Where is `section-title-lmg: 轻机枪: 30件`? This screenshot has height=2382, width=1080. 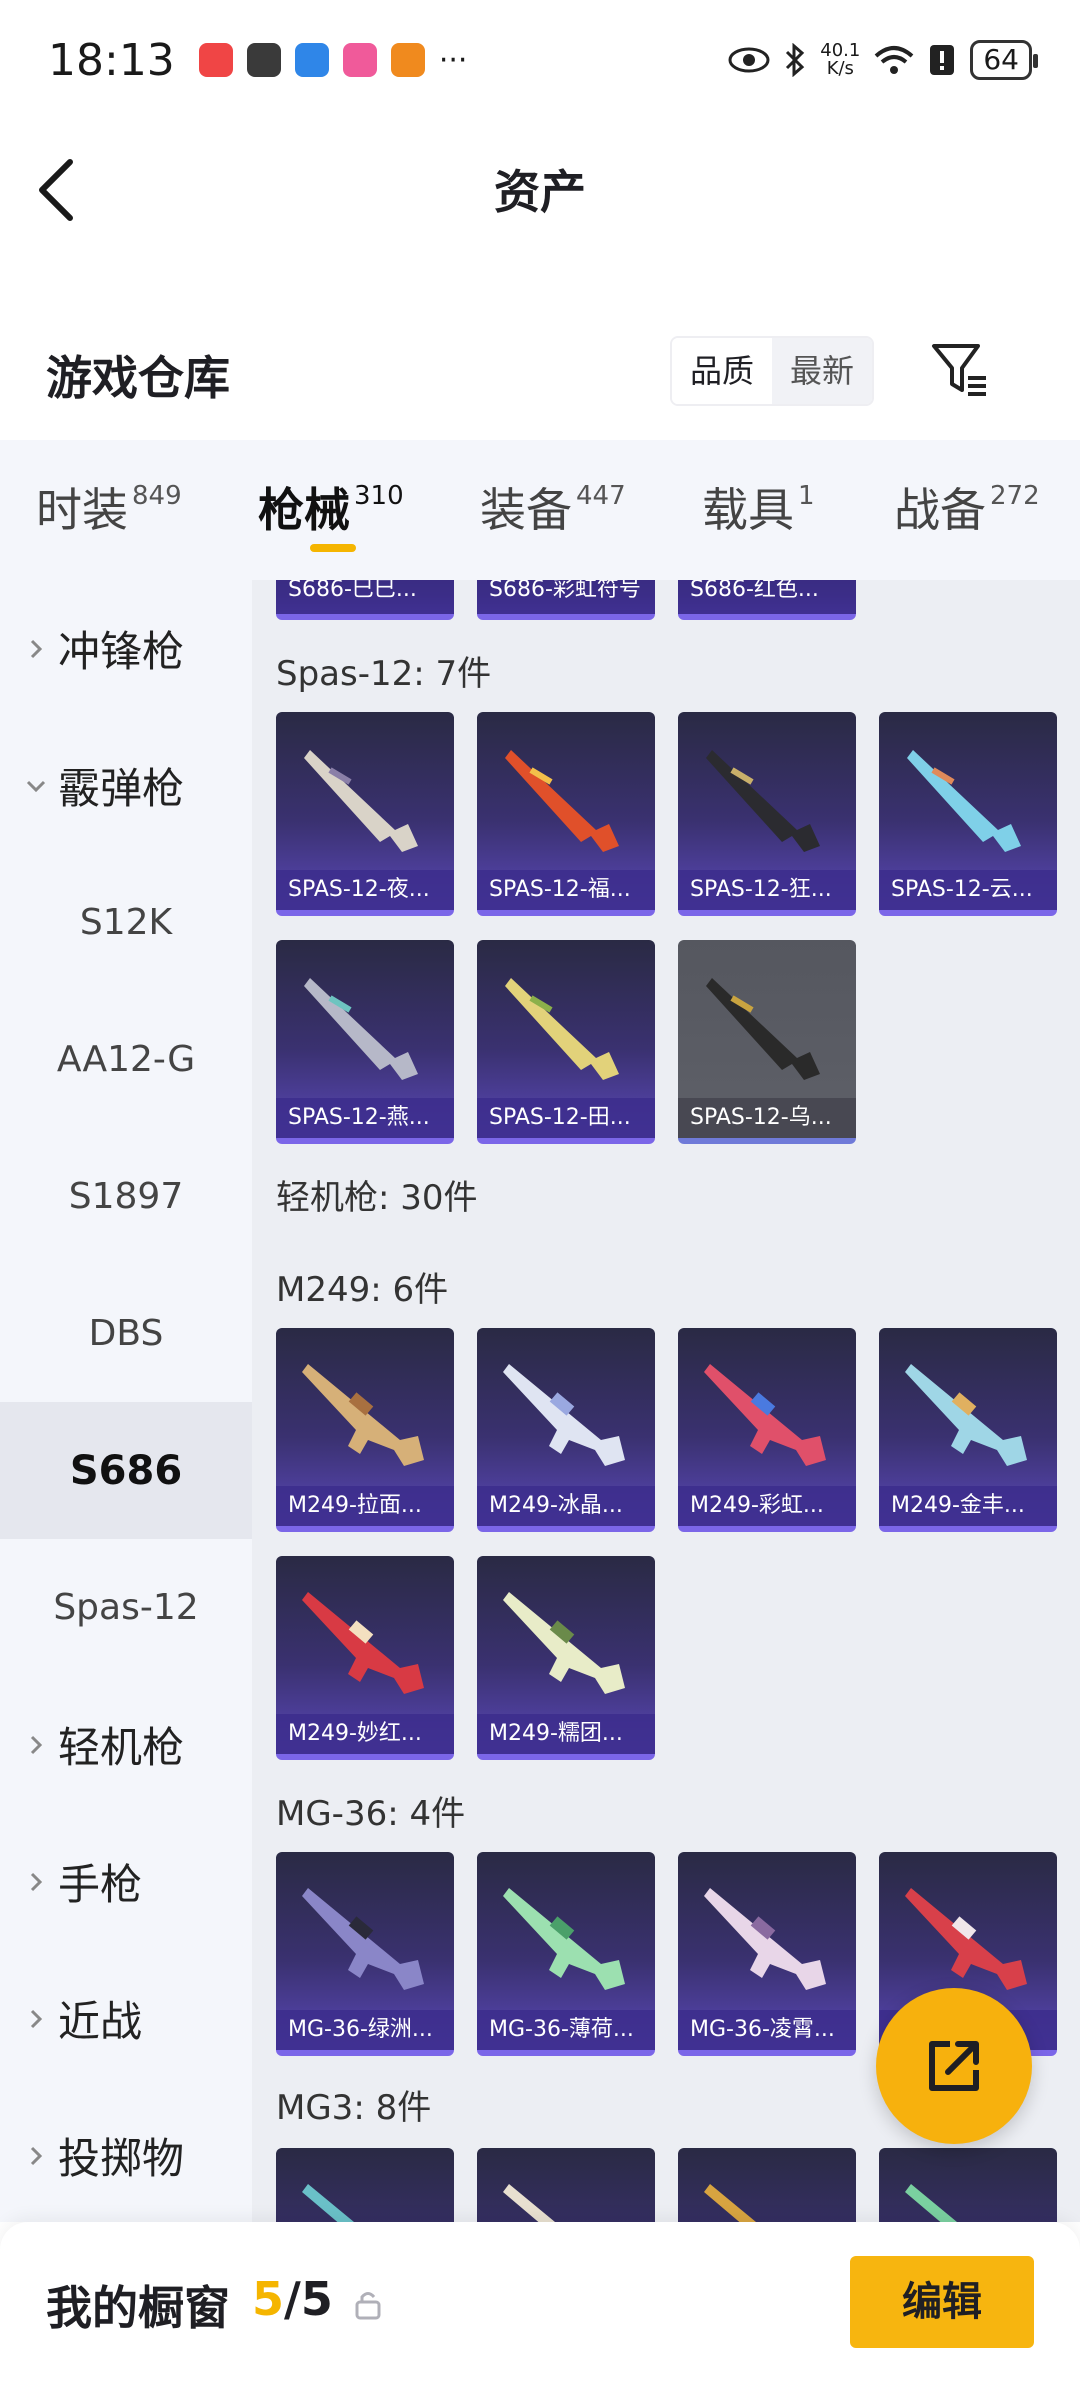 section-title-lmg: 轻机枪: 30件 is located at coordinates (377, 1198).